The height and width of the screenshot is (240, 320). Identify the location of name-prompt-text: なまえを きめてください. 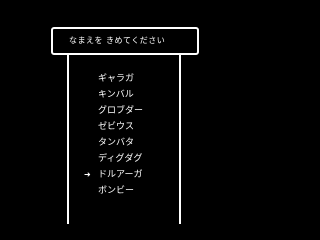
(117, 40).